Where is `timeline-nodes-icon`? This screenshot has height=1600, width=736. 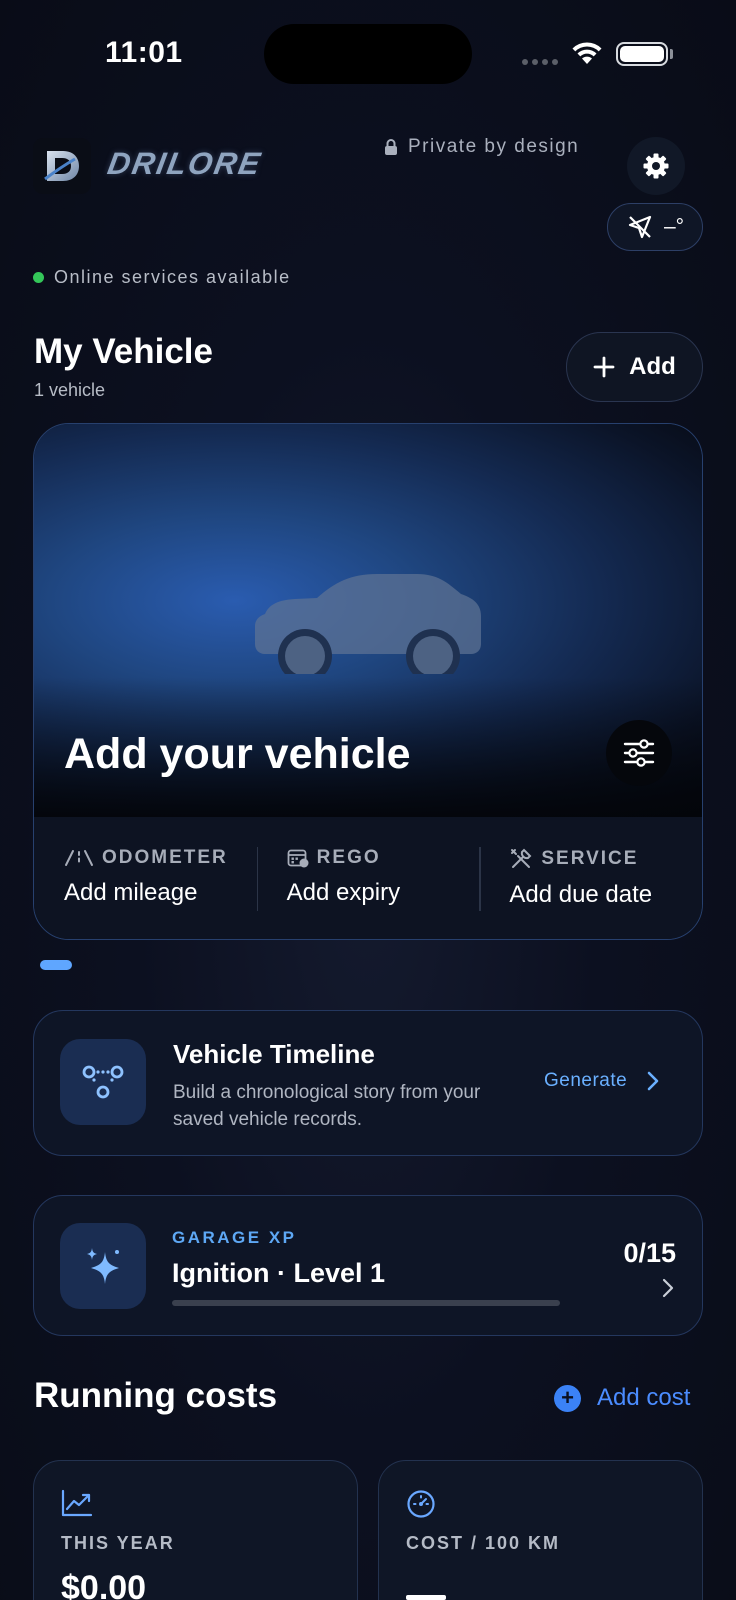 timeline-nodes-icon is located at coordinates (103, 1082).